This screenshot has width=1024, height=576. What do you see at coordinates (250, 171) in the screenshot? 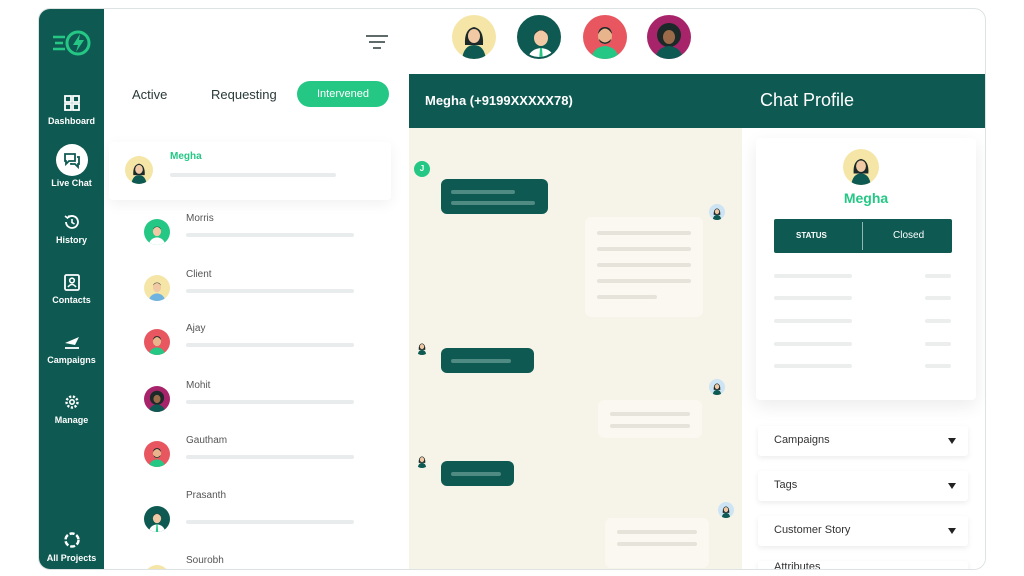
I see `conversation-item-selected: Megha` at bounding box center [250, 171].